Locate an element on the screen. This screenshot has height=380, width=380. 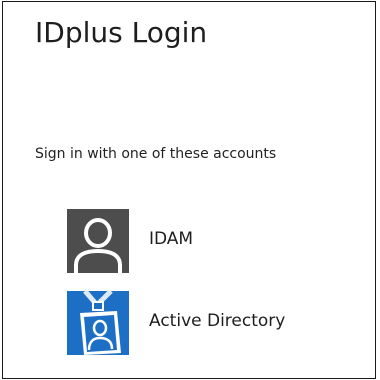
account-option-idam: IDAM is located at coordinates (212, 241).